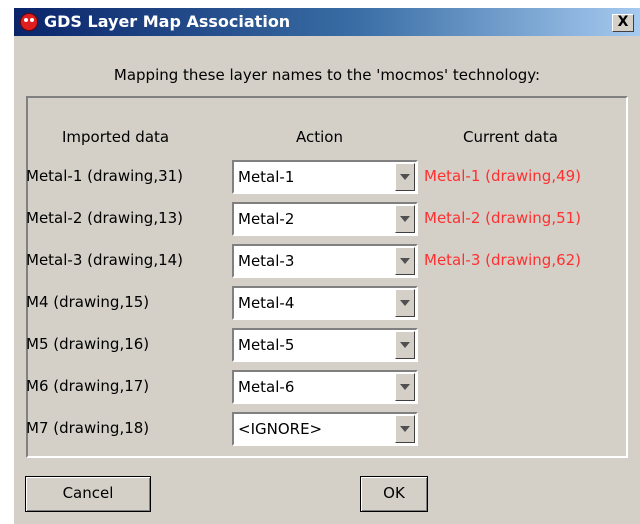 The height and width of the screenshot is (524, 640). I want to click on action-select-value: Metal-1, so click(266, 177).